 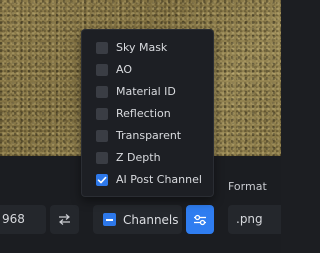 I want to click on channel-settings-button, so click(x=200, y=219).